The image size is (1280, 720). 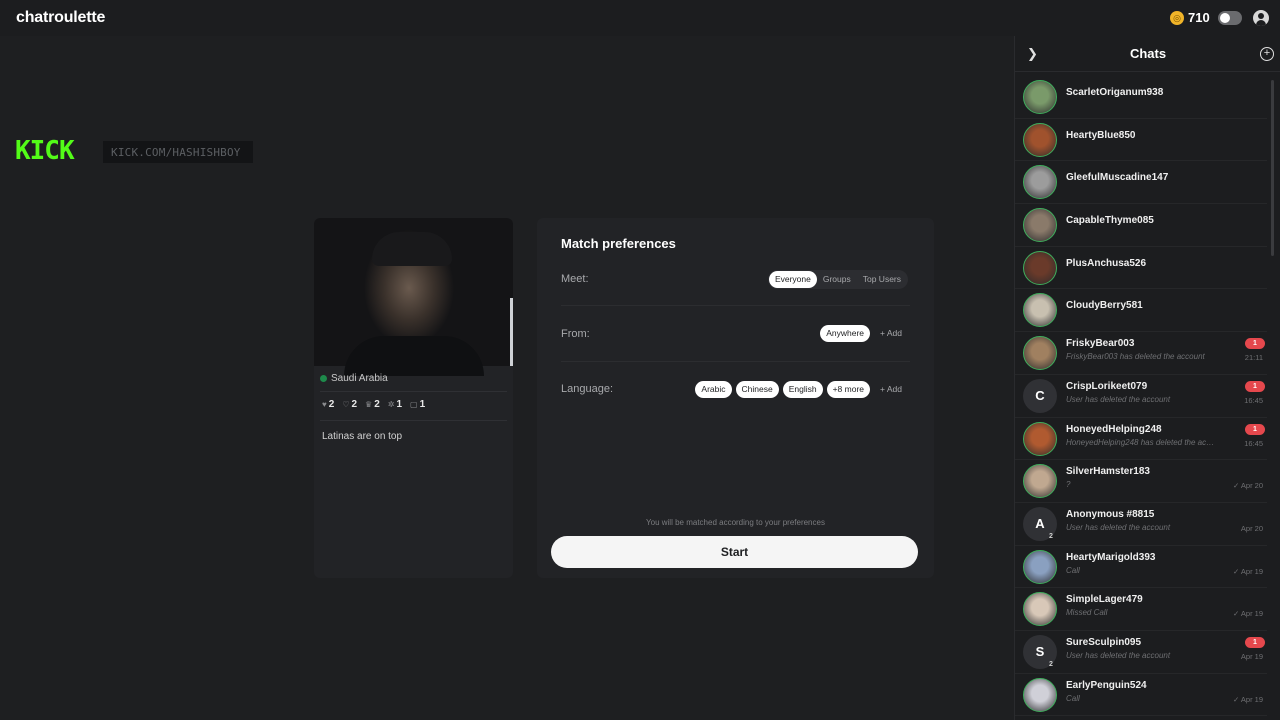 What do you see at coordinates (1108, 472) in the screenshot?
I see `chat-username: SilverHamster183` at bounding box center [1108, 472].